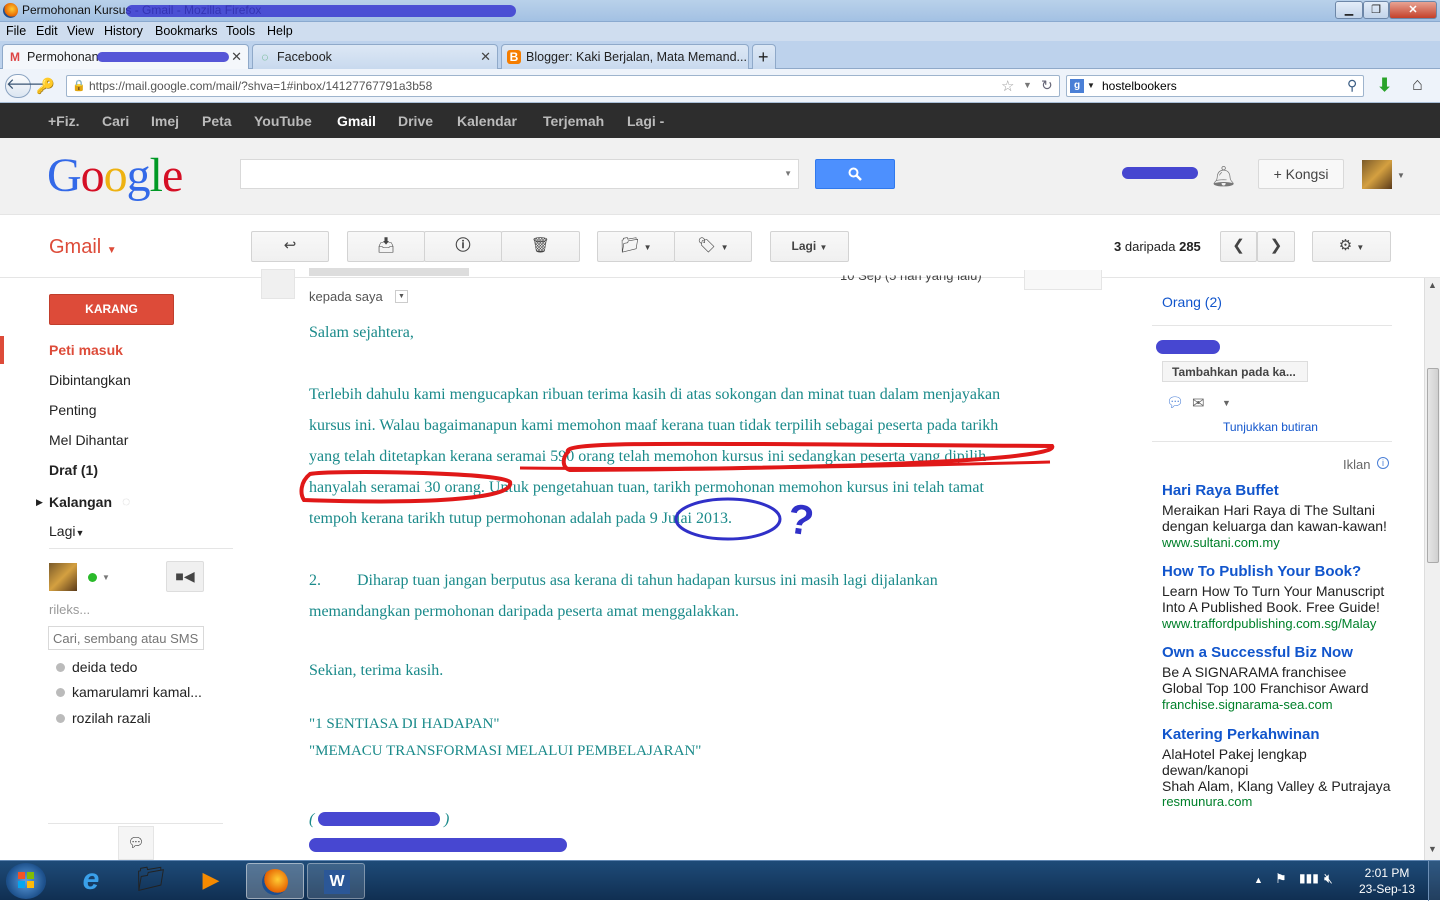  I want to click on gmail-search-input: ▼, so click(519, 174).